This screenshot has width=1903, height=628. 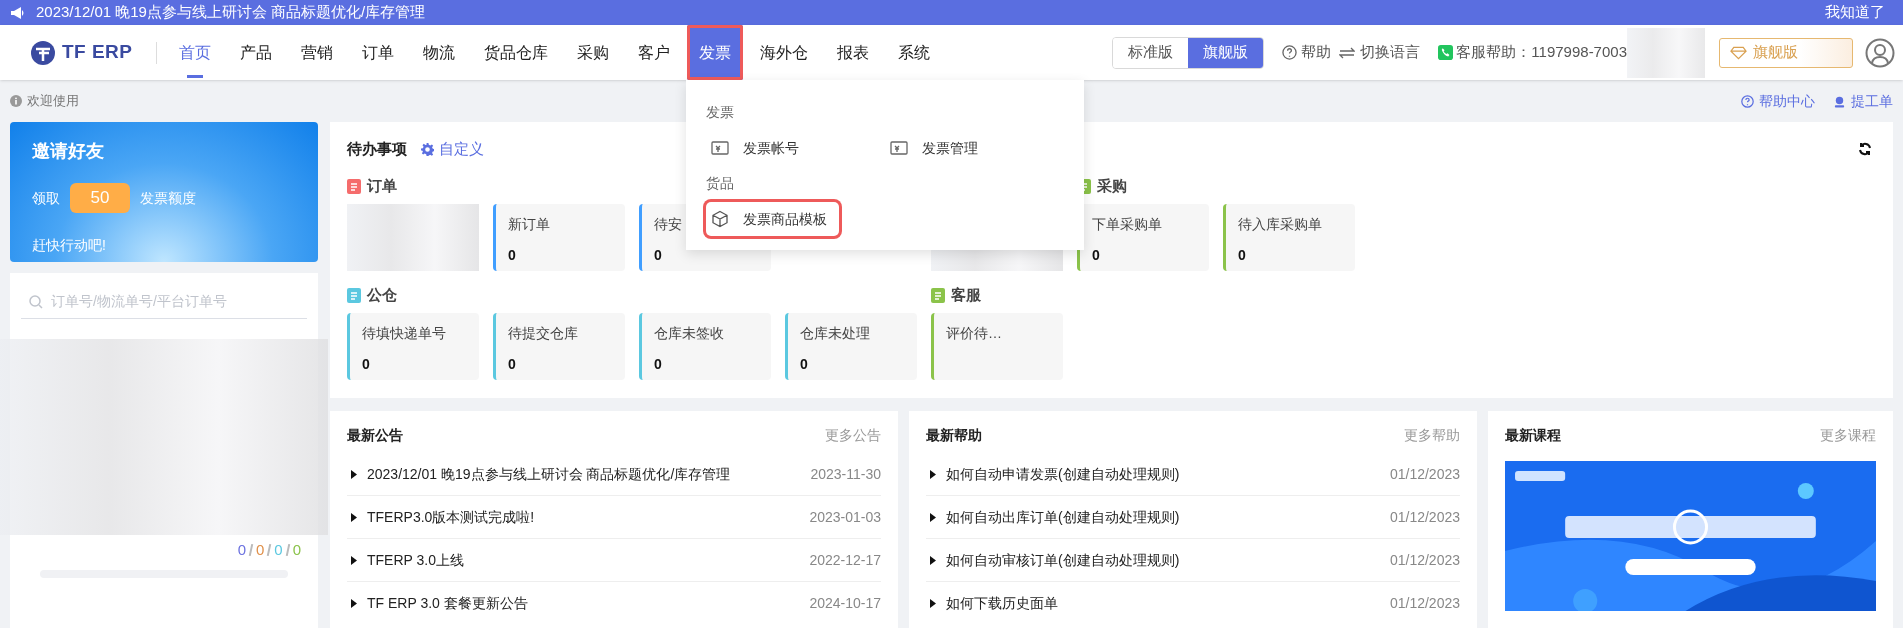 I want to click on article-link: 2023/12/01 晚19点参与线上研讨会 商品标题优化/库存管理, so click(x=549, y=474).